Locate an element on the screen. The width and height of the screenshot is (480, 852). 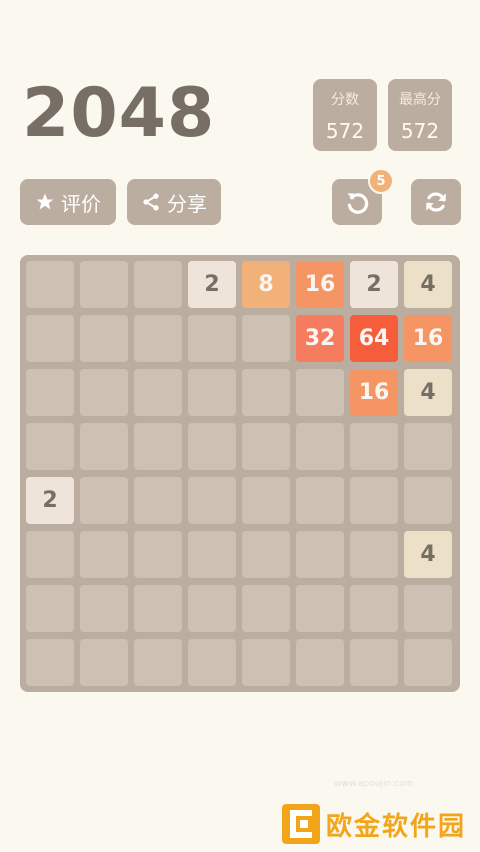
best-score-label: 最高分 is located at coordinates (420, 100).